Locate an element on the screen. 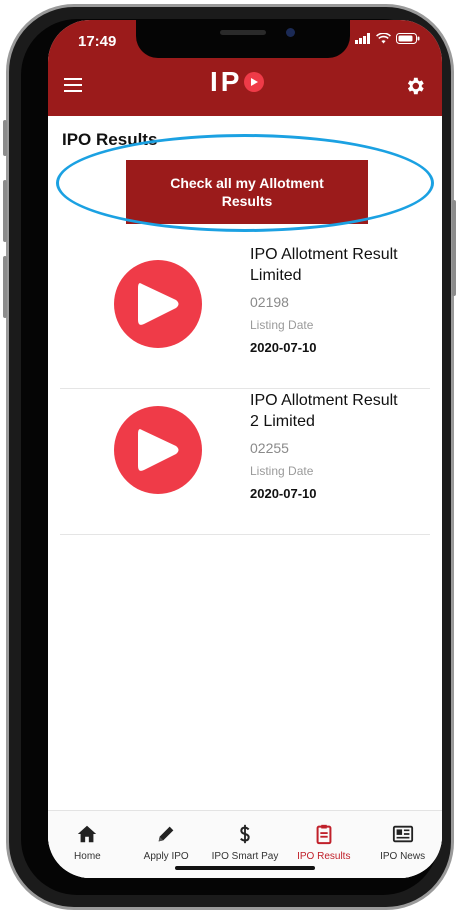  result-name-line2: Limited is located at coordinates (276, 275).